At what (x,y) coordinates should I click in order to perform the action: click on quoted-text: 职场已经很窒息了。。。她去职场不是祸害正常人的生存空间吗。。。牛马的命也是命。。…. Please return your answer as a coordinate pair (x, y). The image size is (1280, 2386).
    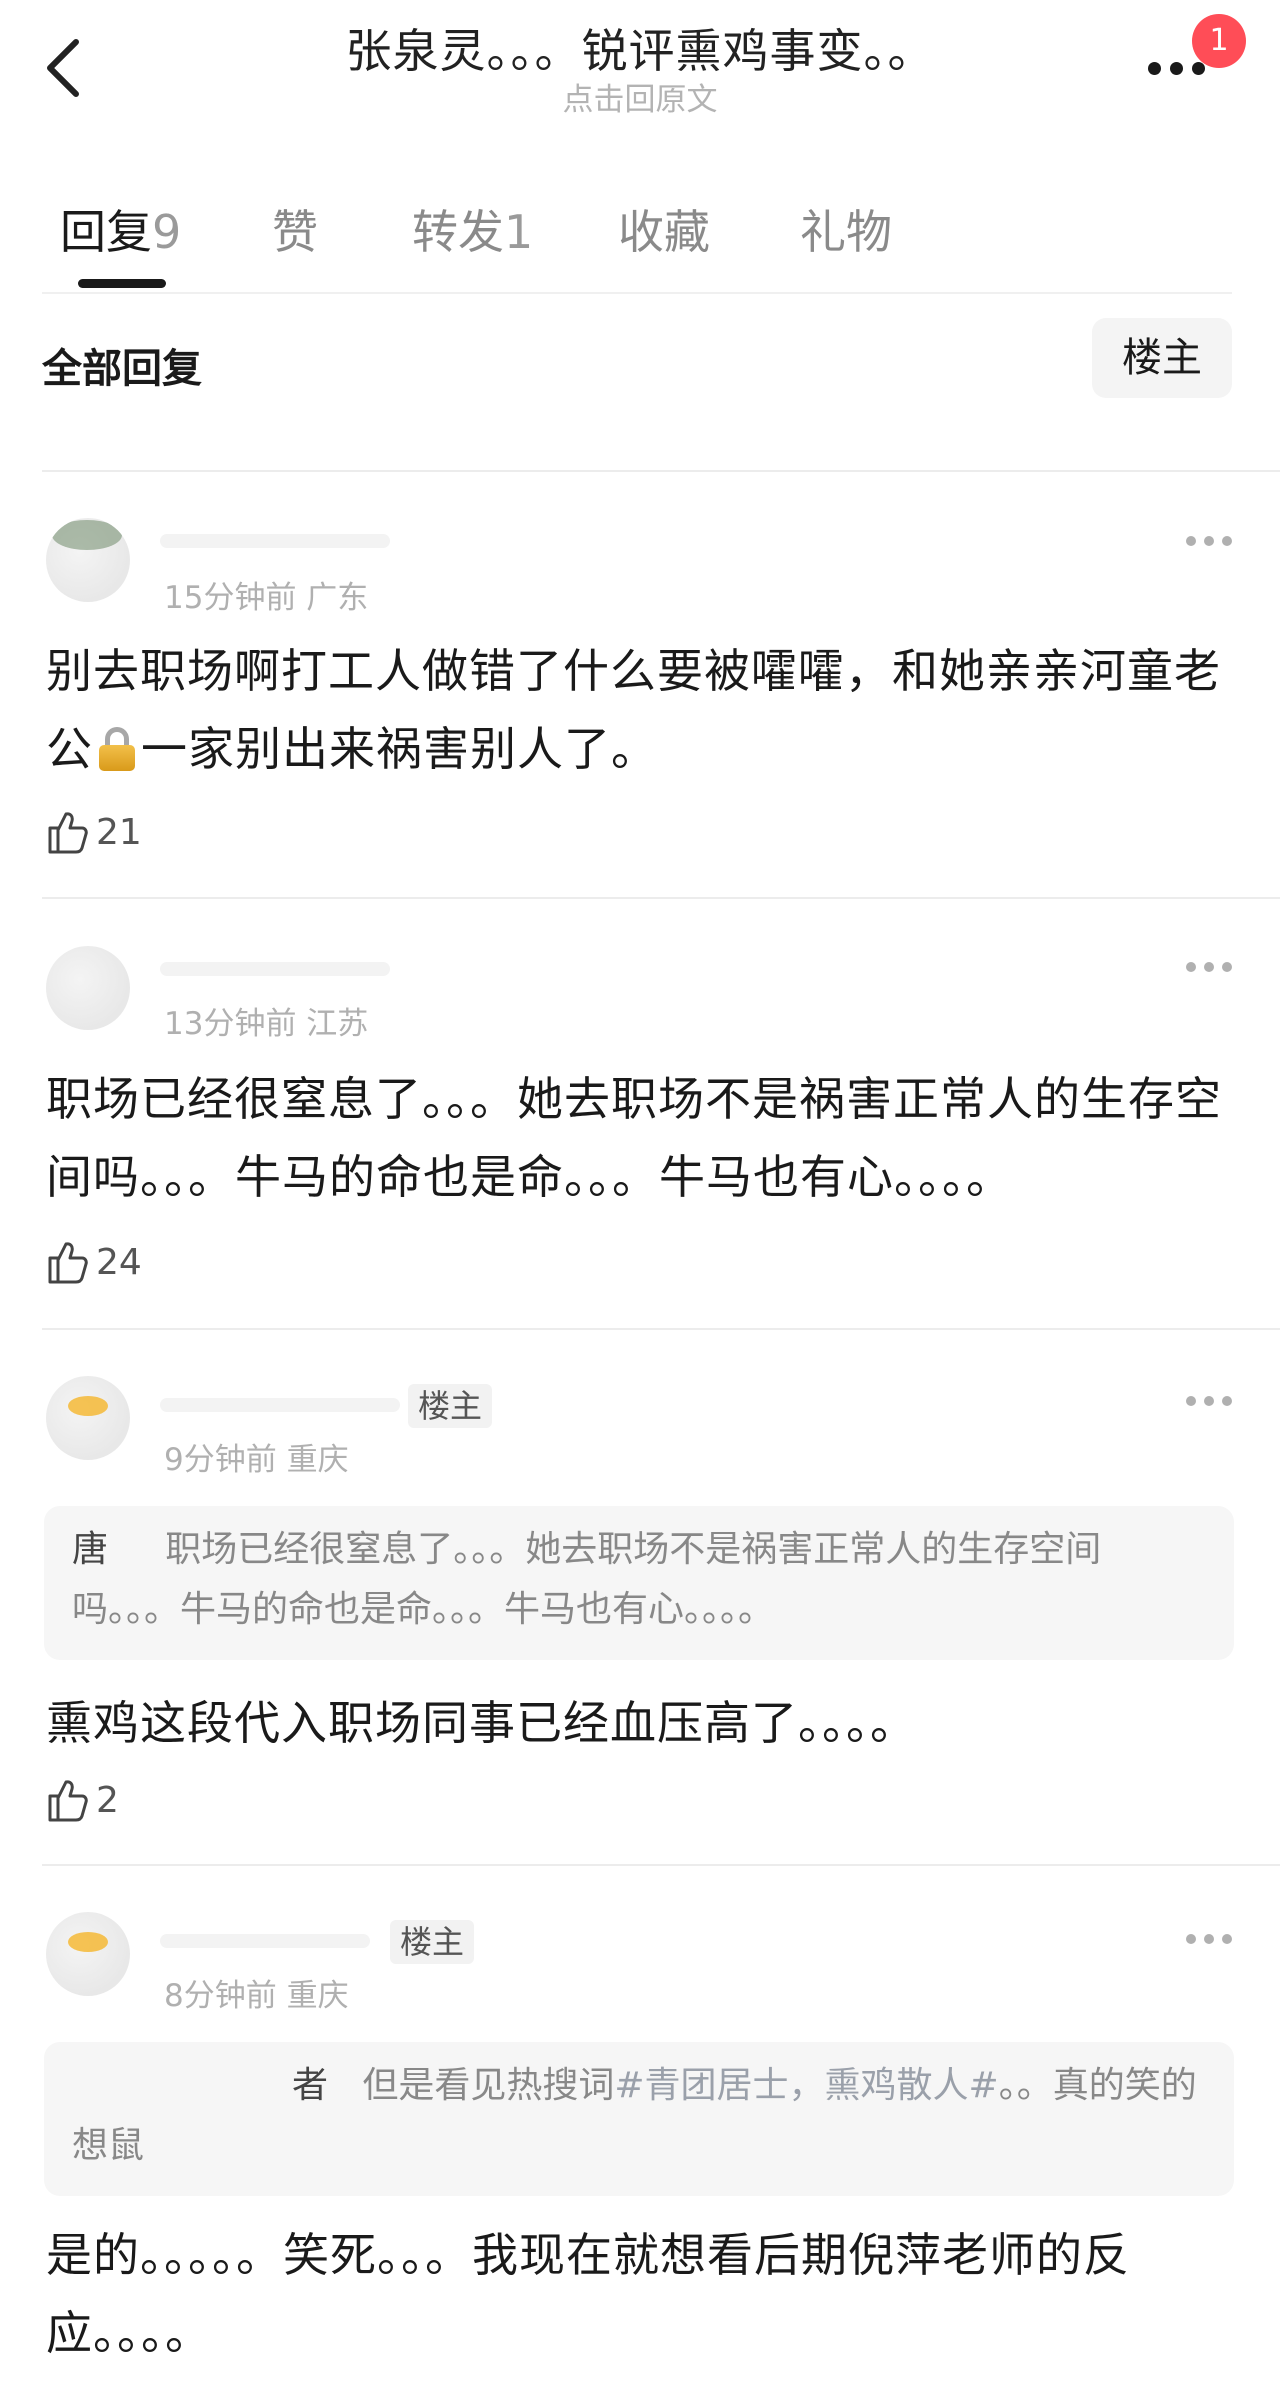
    Looking at the image, I should click on (587, 1579).